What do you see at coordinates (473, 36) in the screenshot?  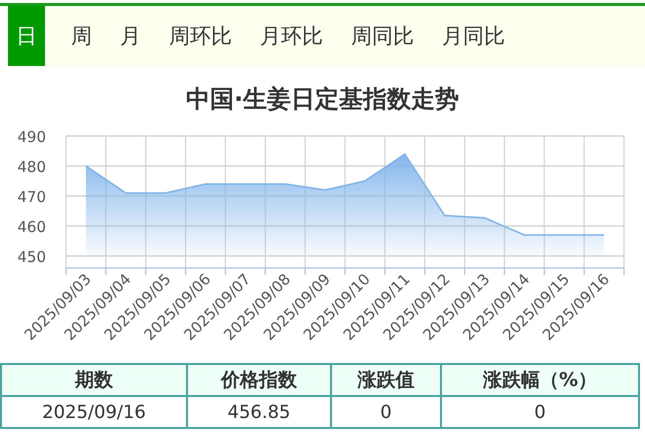 I see `period-tab: 月同比` at bounding box center [473, 36].